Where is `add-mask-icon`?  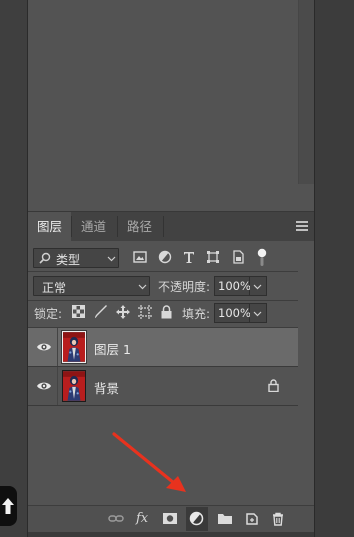 add-mask-icon is located at coordinates (170, 519).